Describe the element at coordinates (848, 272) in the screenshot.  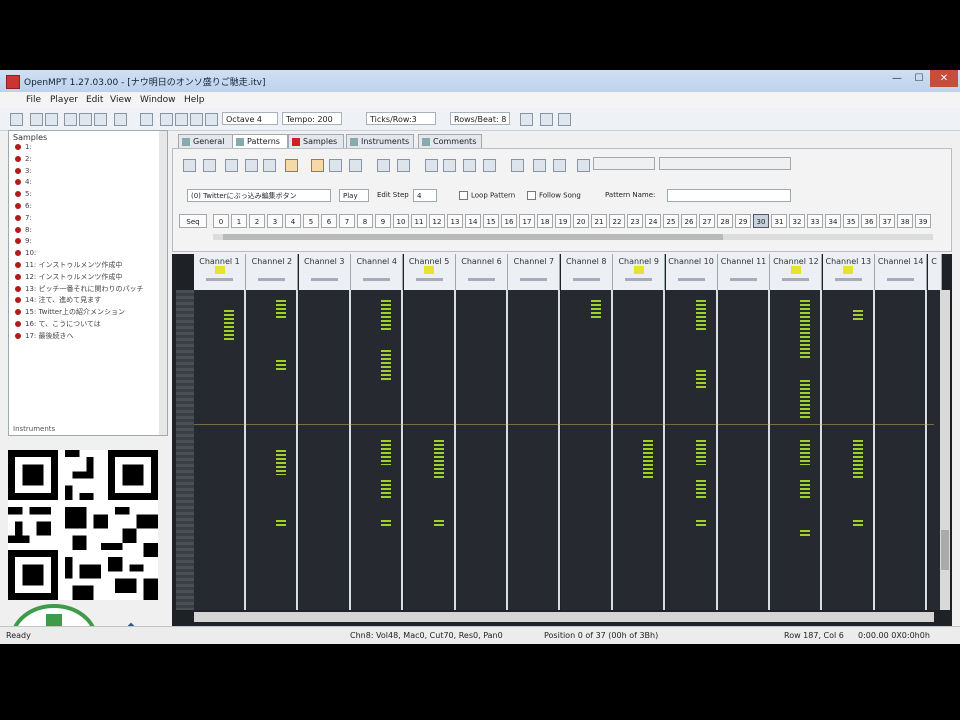
I see `channel-header: Channel 13` at that location.